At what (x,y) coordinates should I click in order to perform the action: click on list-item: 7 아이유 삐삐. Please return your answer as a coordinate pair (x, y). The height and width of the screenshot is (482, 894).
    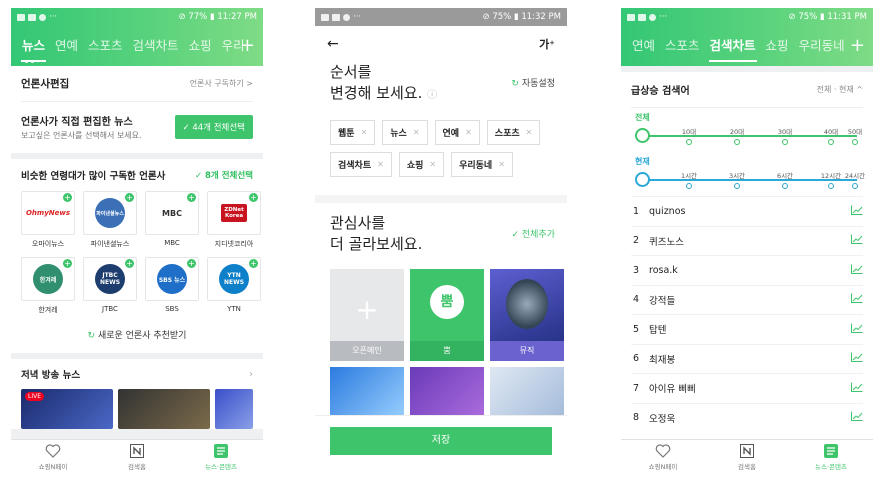
    Looking at the image, I should click on (747, 388).